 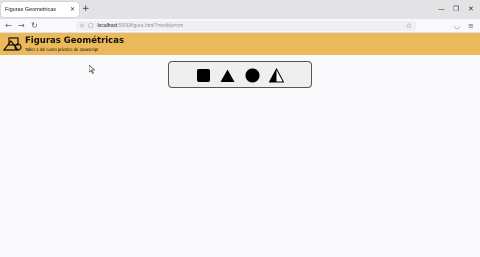 What do you see at coordinates (252, 75) in the screenshot?
I see `circle-icon` at bounding box center [252, 75].